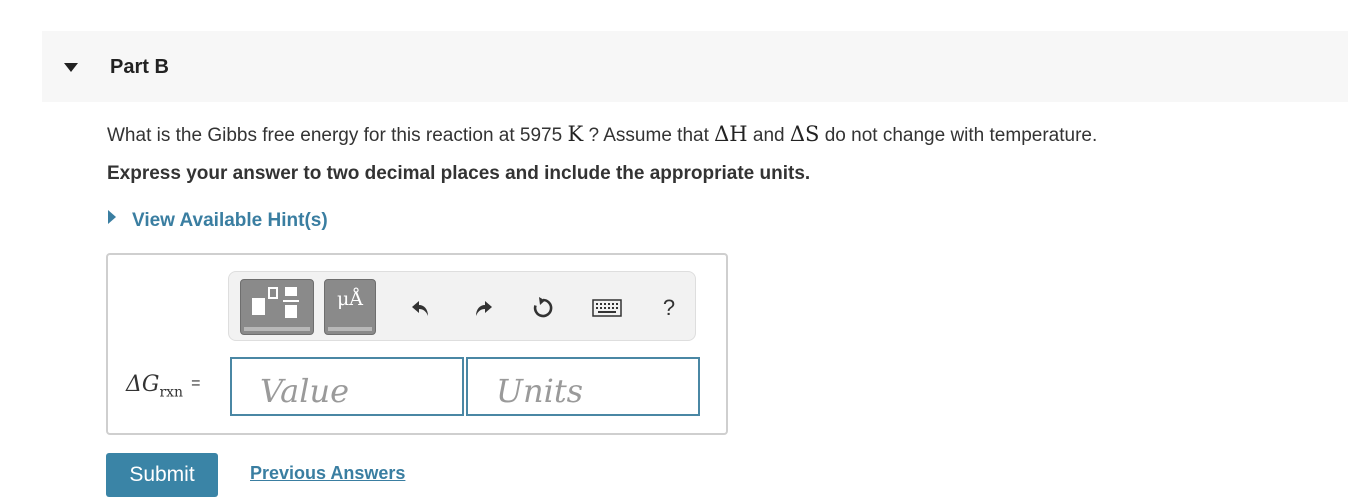 Image resolution: width=1348 pixels, height=497 pixels. I want to click on view-hints-link: View Available Hint(s), so click(230, 221).